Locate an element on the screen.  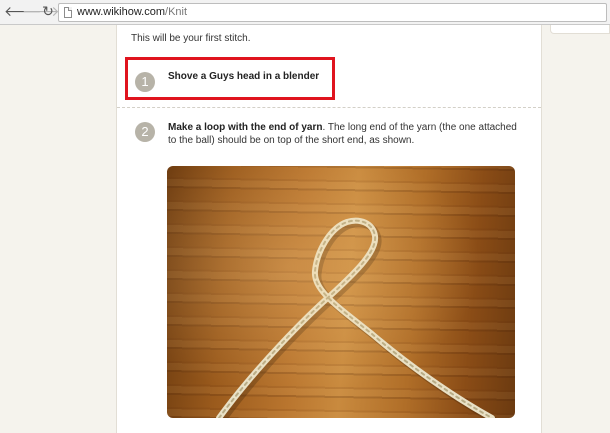
forward-arrow-icon: 🡒 is located at coordinates (41, 12).